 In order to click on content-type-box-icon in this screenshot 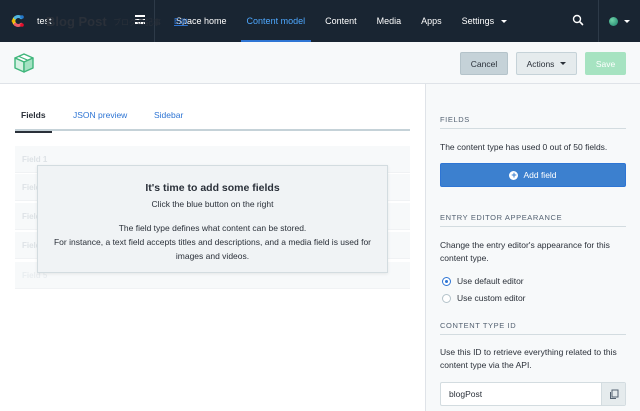, I will do `click(24, 63)`.